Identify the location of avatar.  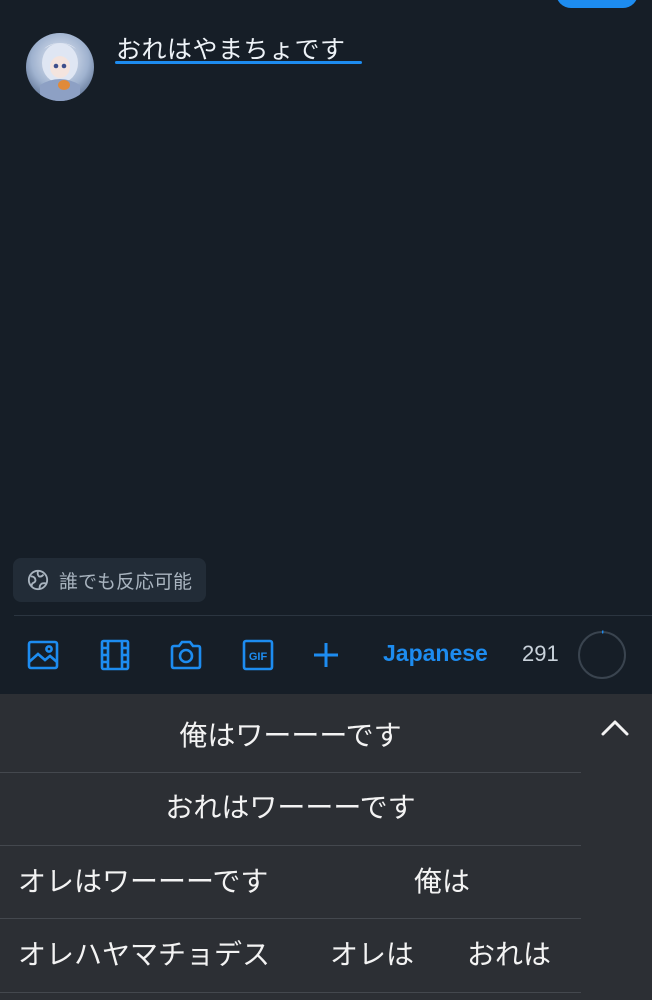
(60, 67).